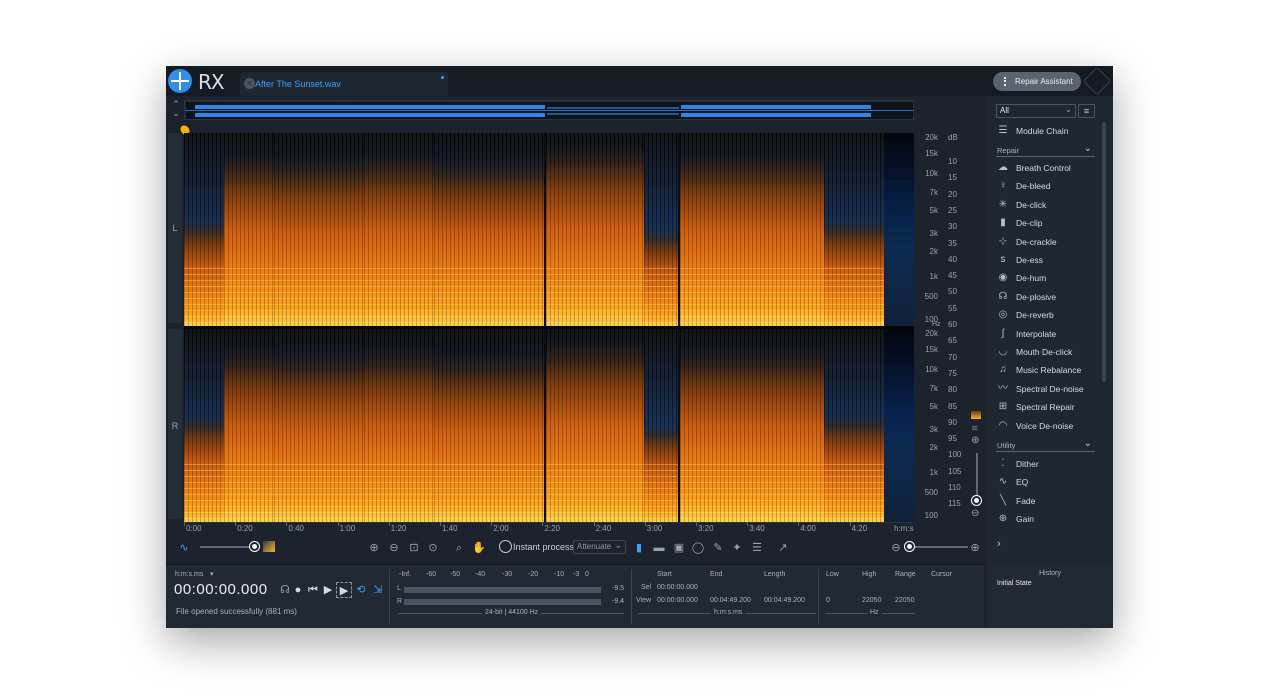 This screenshot has width=1280, height=694. What do you see at coordinates (175, 228) in the screenshot?
I see `channel-left-strip: L` at bounding box center [175, 228].